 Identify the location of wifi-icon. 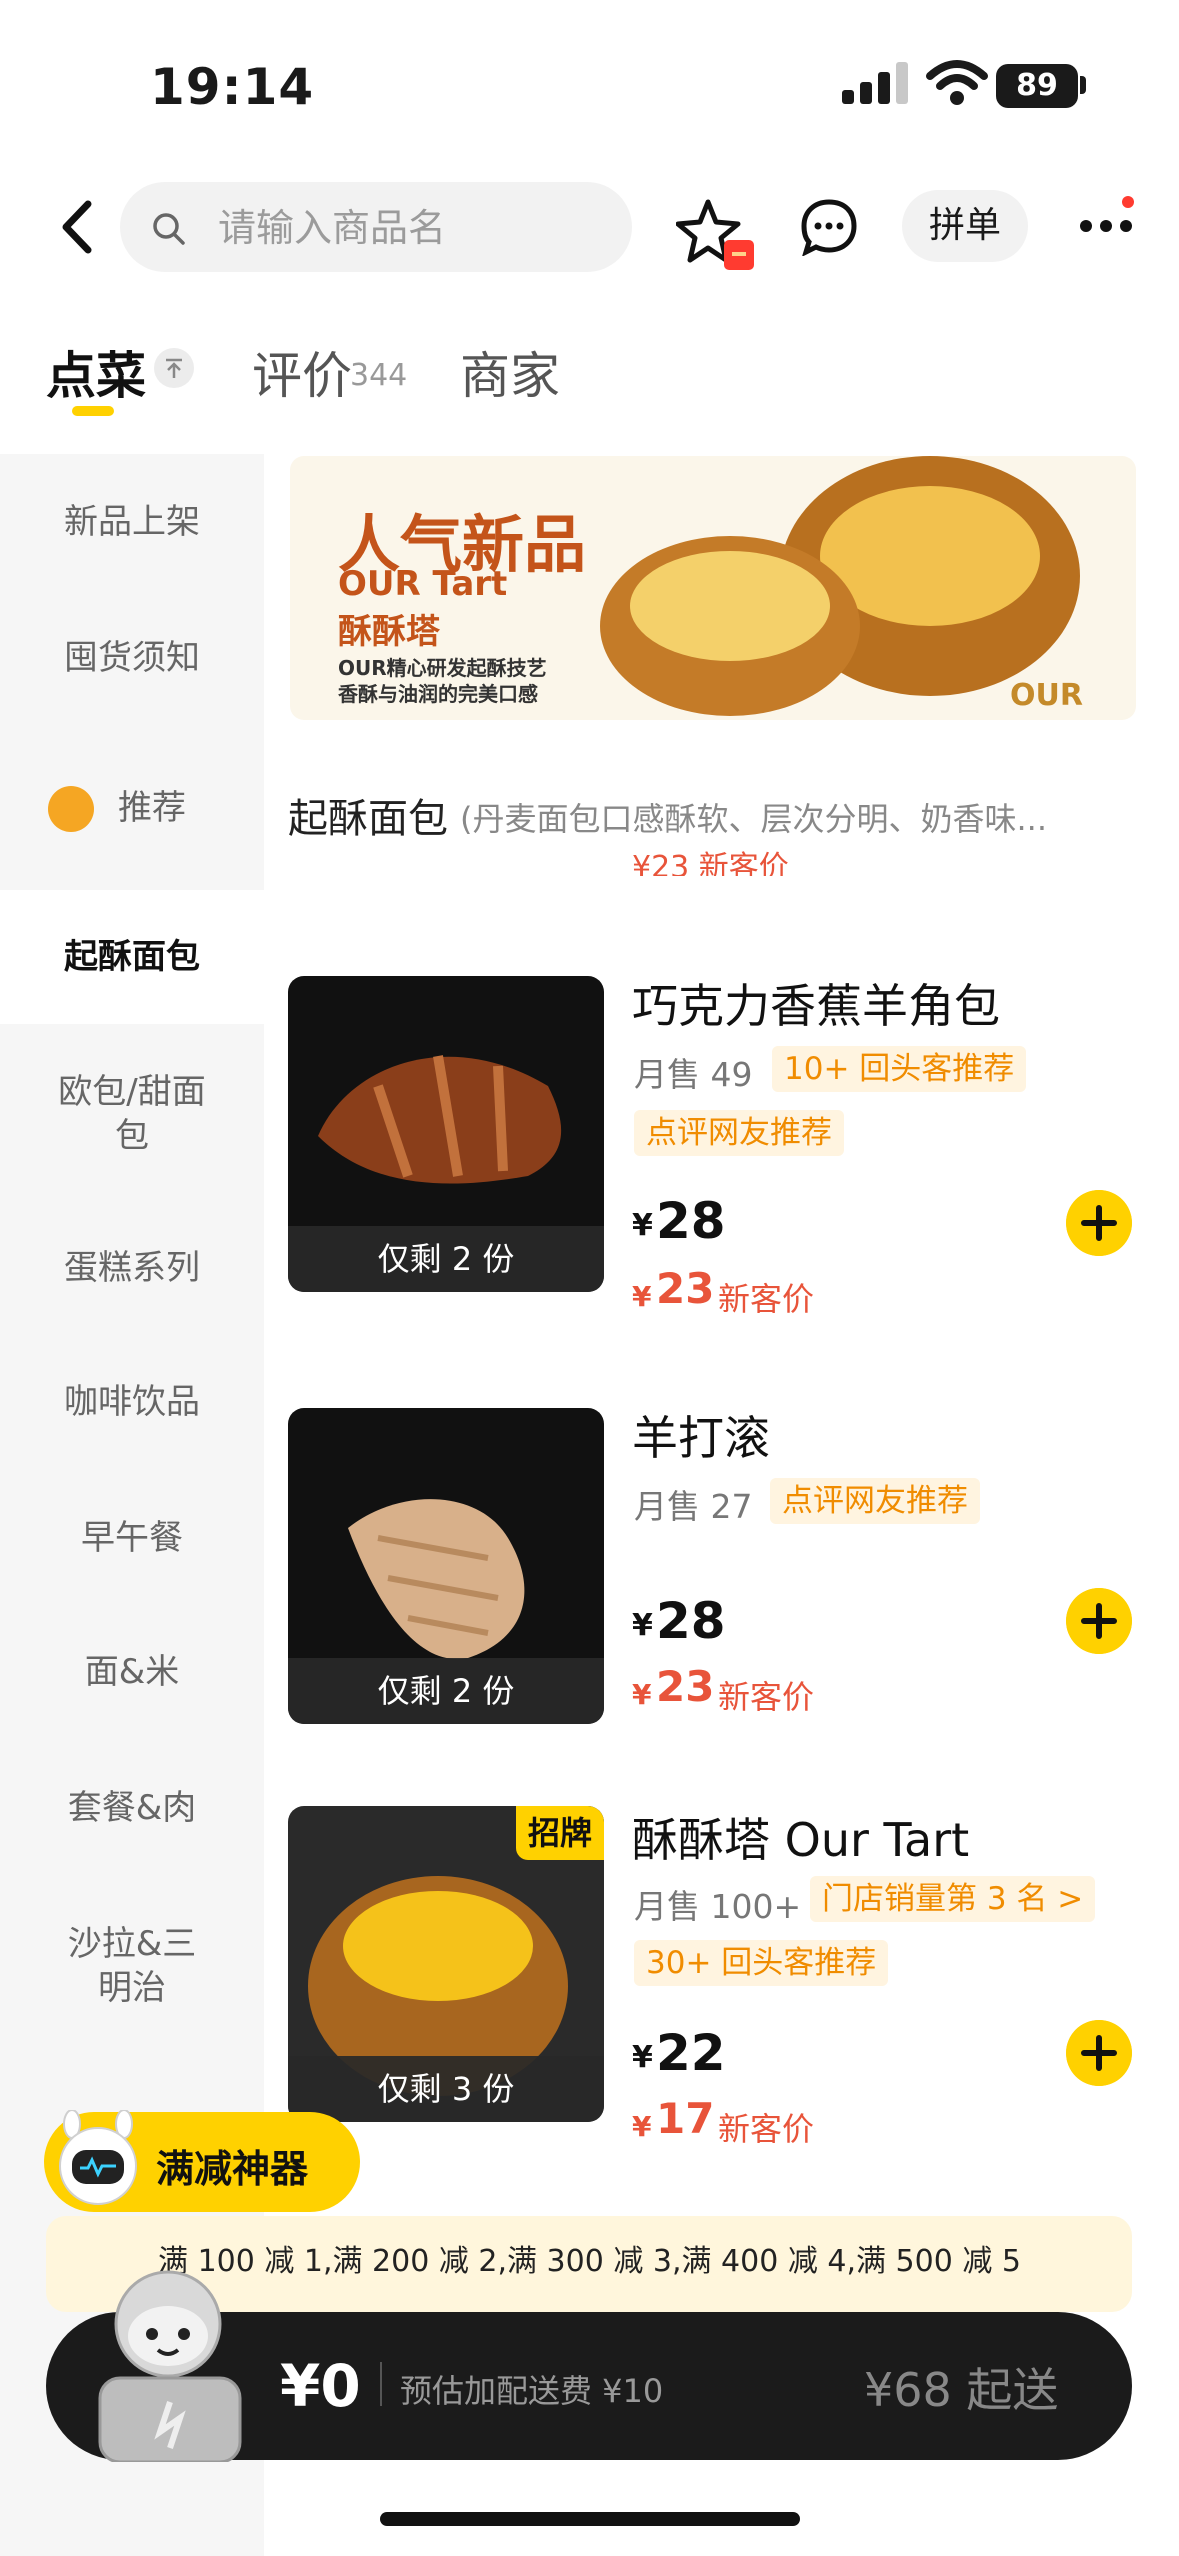
(957, 82).